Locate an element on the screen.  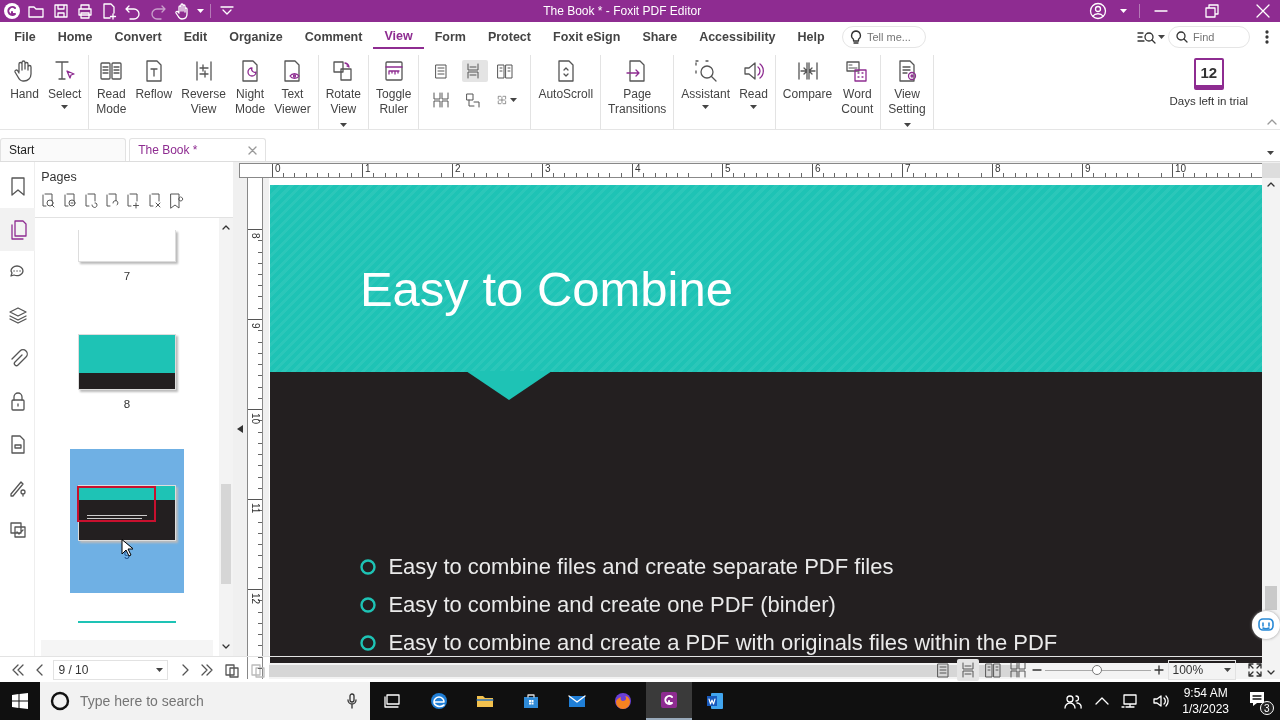
ruler-number: 6 is located at coordinates (818, 169).